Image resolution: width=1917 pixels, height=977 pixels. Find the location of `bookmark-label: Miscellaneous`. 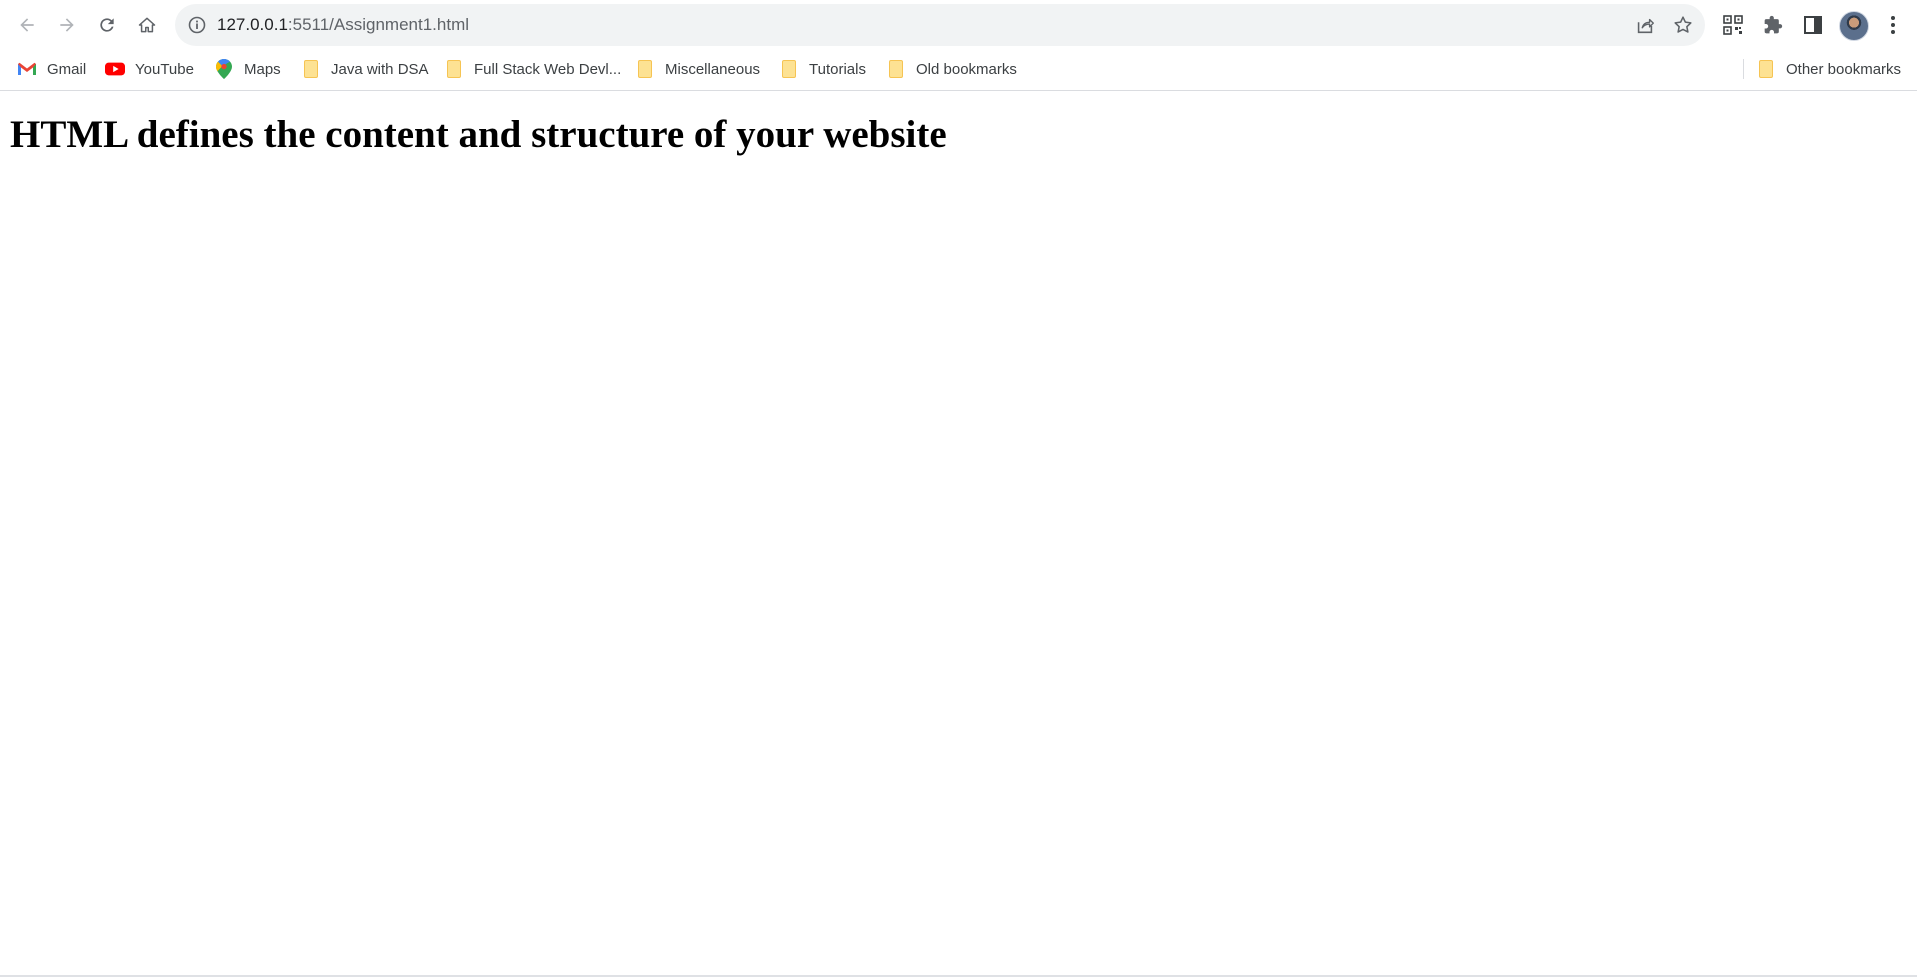

bookmark-label: Miscellaneous is located at coordinates (713, 69).